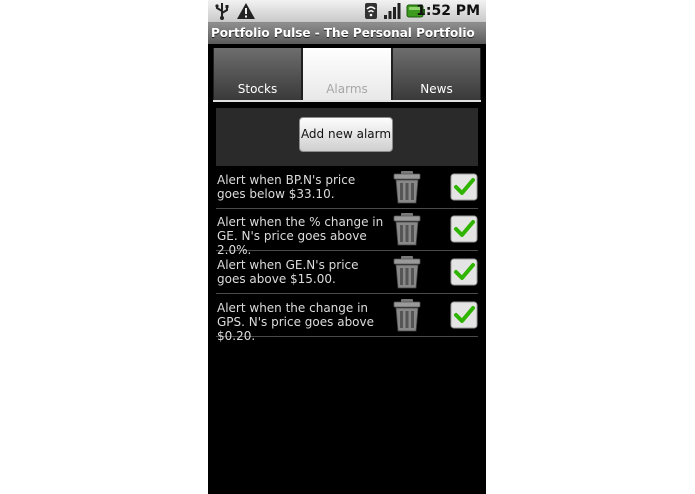  What do you see at coordinates (246, 11) in the screenshot?
I see `warning-icon` at bounding box center [246, 11].